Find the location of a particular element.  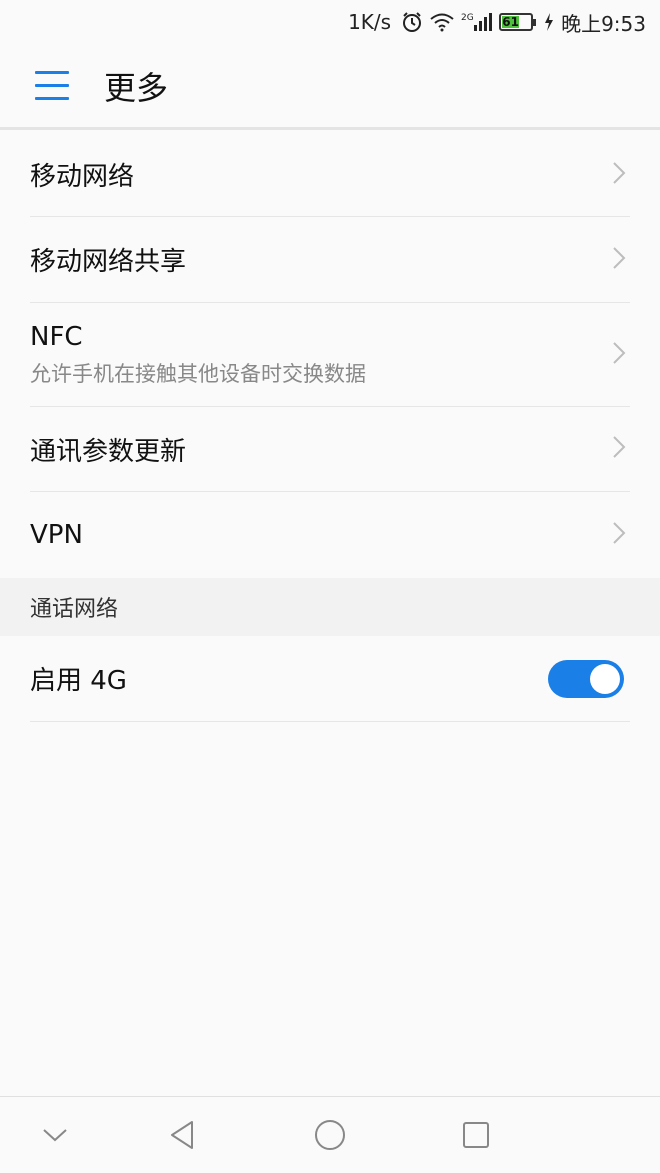

clock: 晚上9:53 is located at coordinates (603, 23).